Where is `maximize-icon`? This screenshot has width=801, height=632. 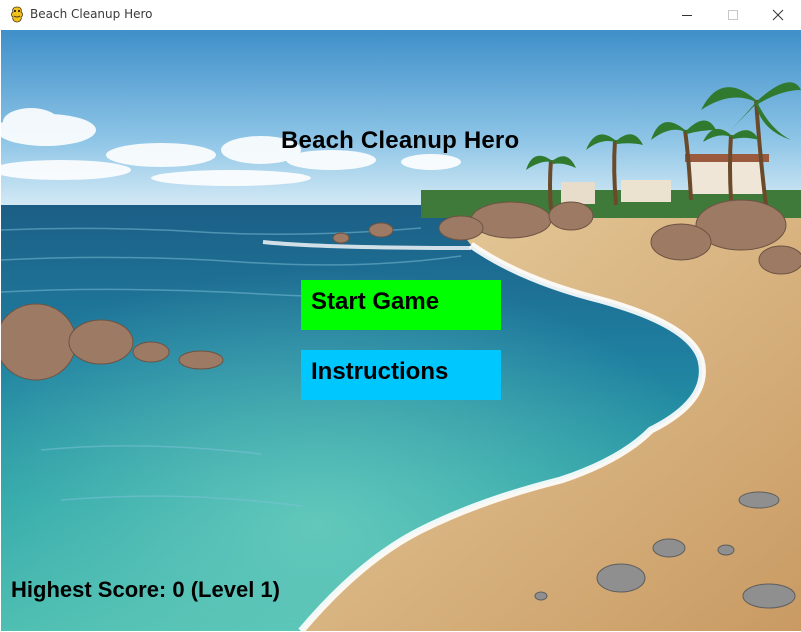
maximize-icon is located at coordinates (733, 15).